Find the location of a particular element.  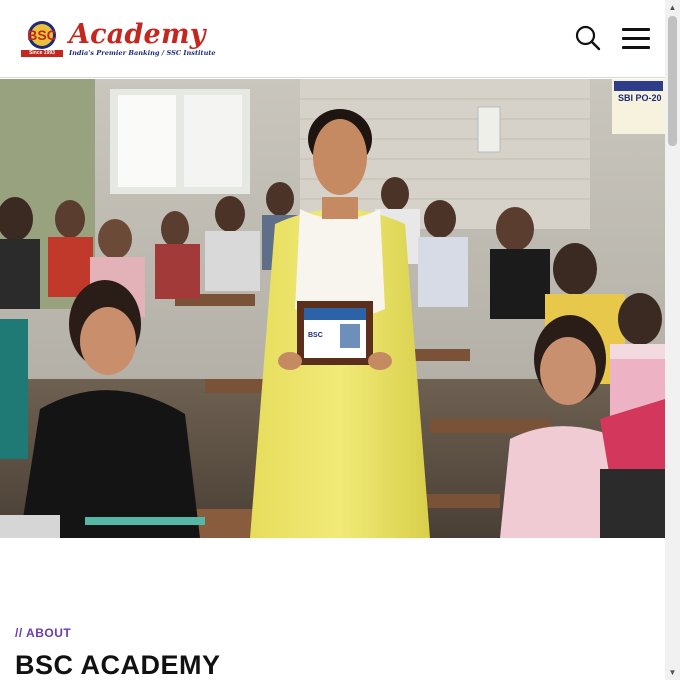

menu-button is located at coordinates (637, 38).